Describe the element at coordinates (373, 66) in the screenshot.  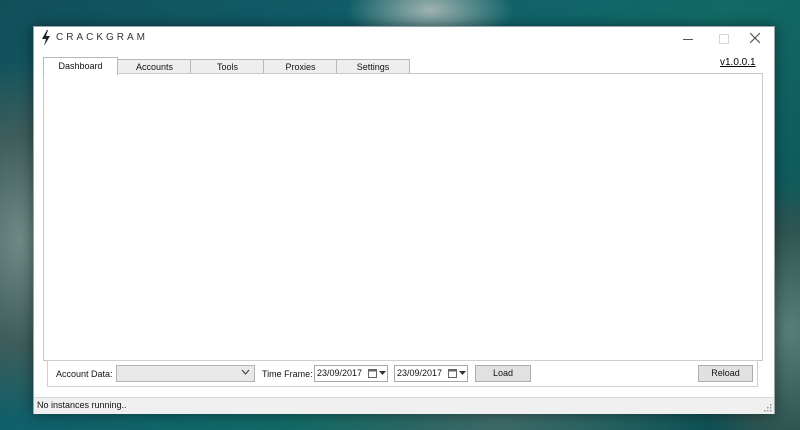
I see `tab-settings: Settings` at that location.